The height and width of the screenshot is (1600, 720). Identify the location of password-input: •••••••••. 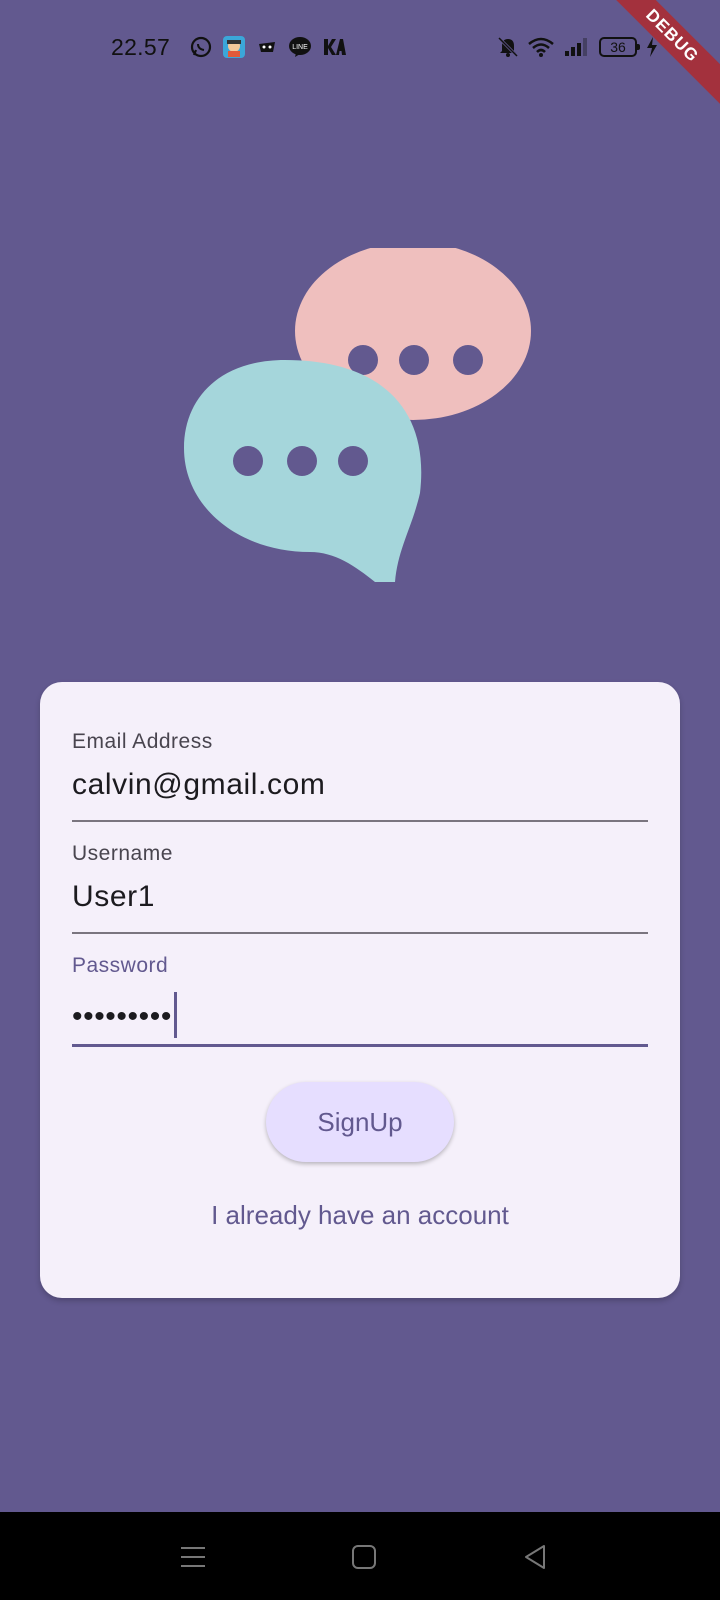
(124, 1015).